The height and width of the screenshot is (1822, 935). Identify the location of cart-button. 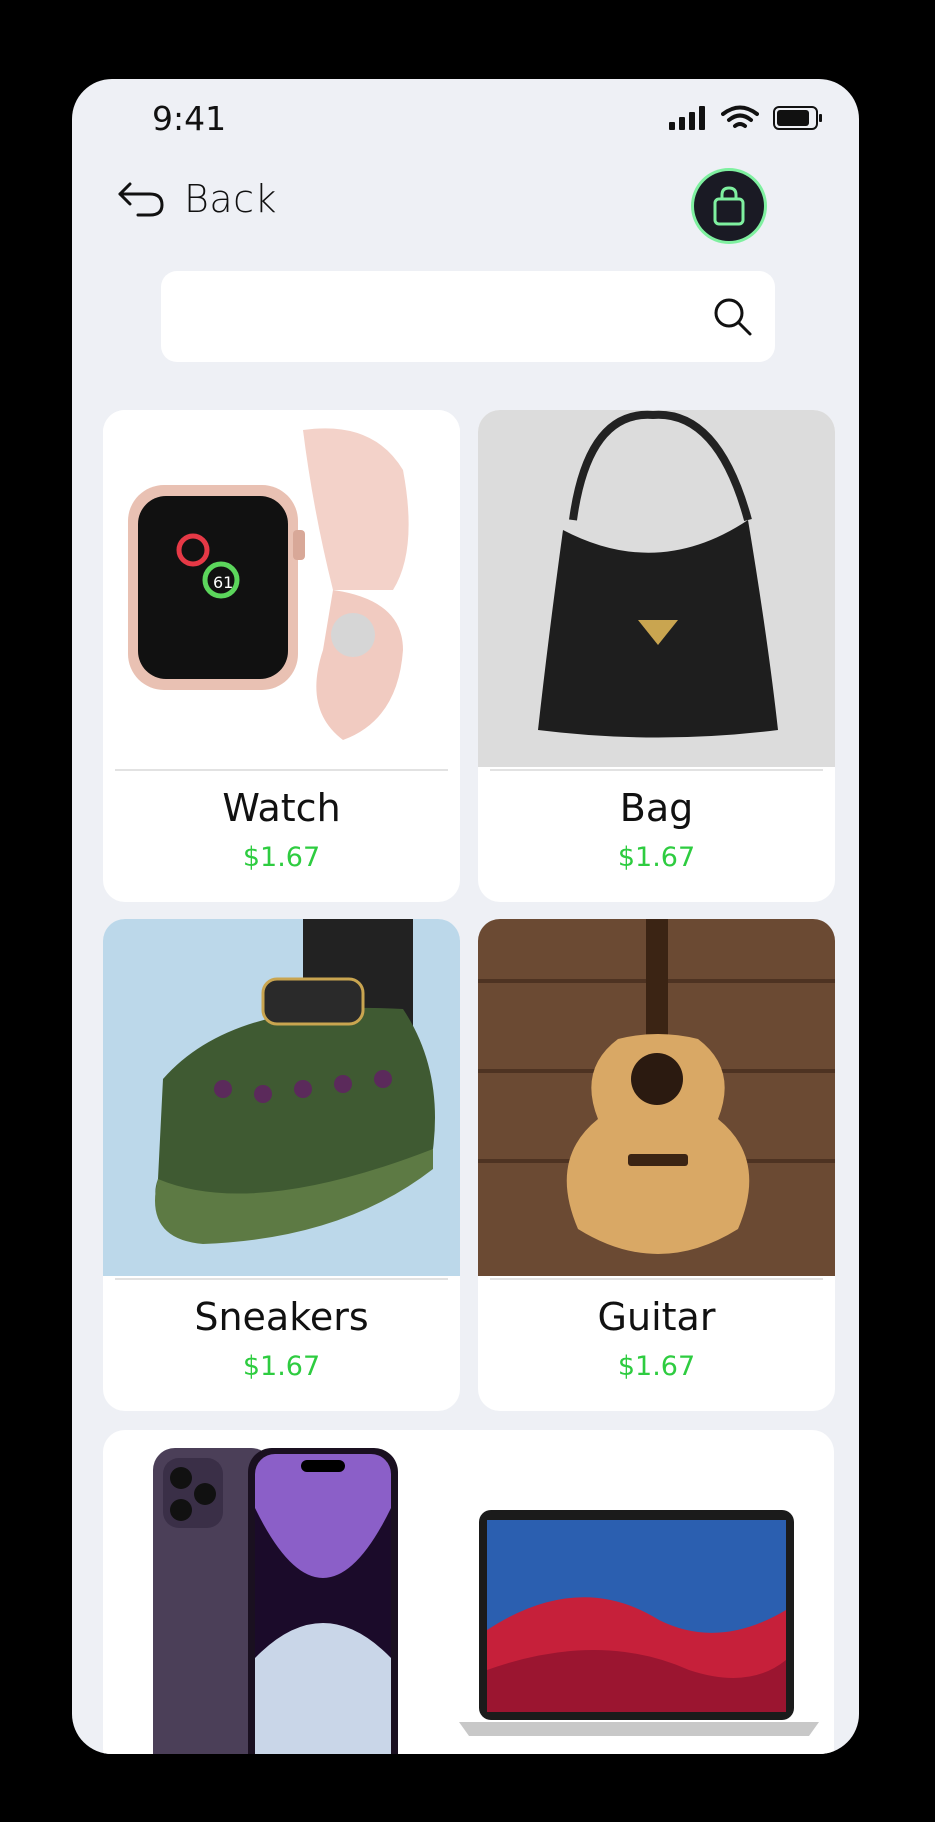
(729, 206).